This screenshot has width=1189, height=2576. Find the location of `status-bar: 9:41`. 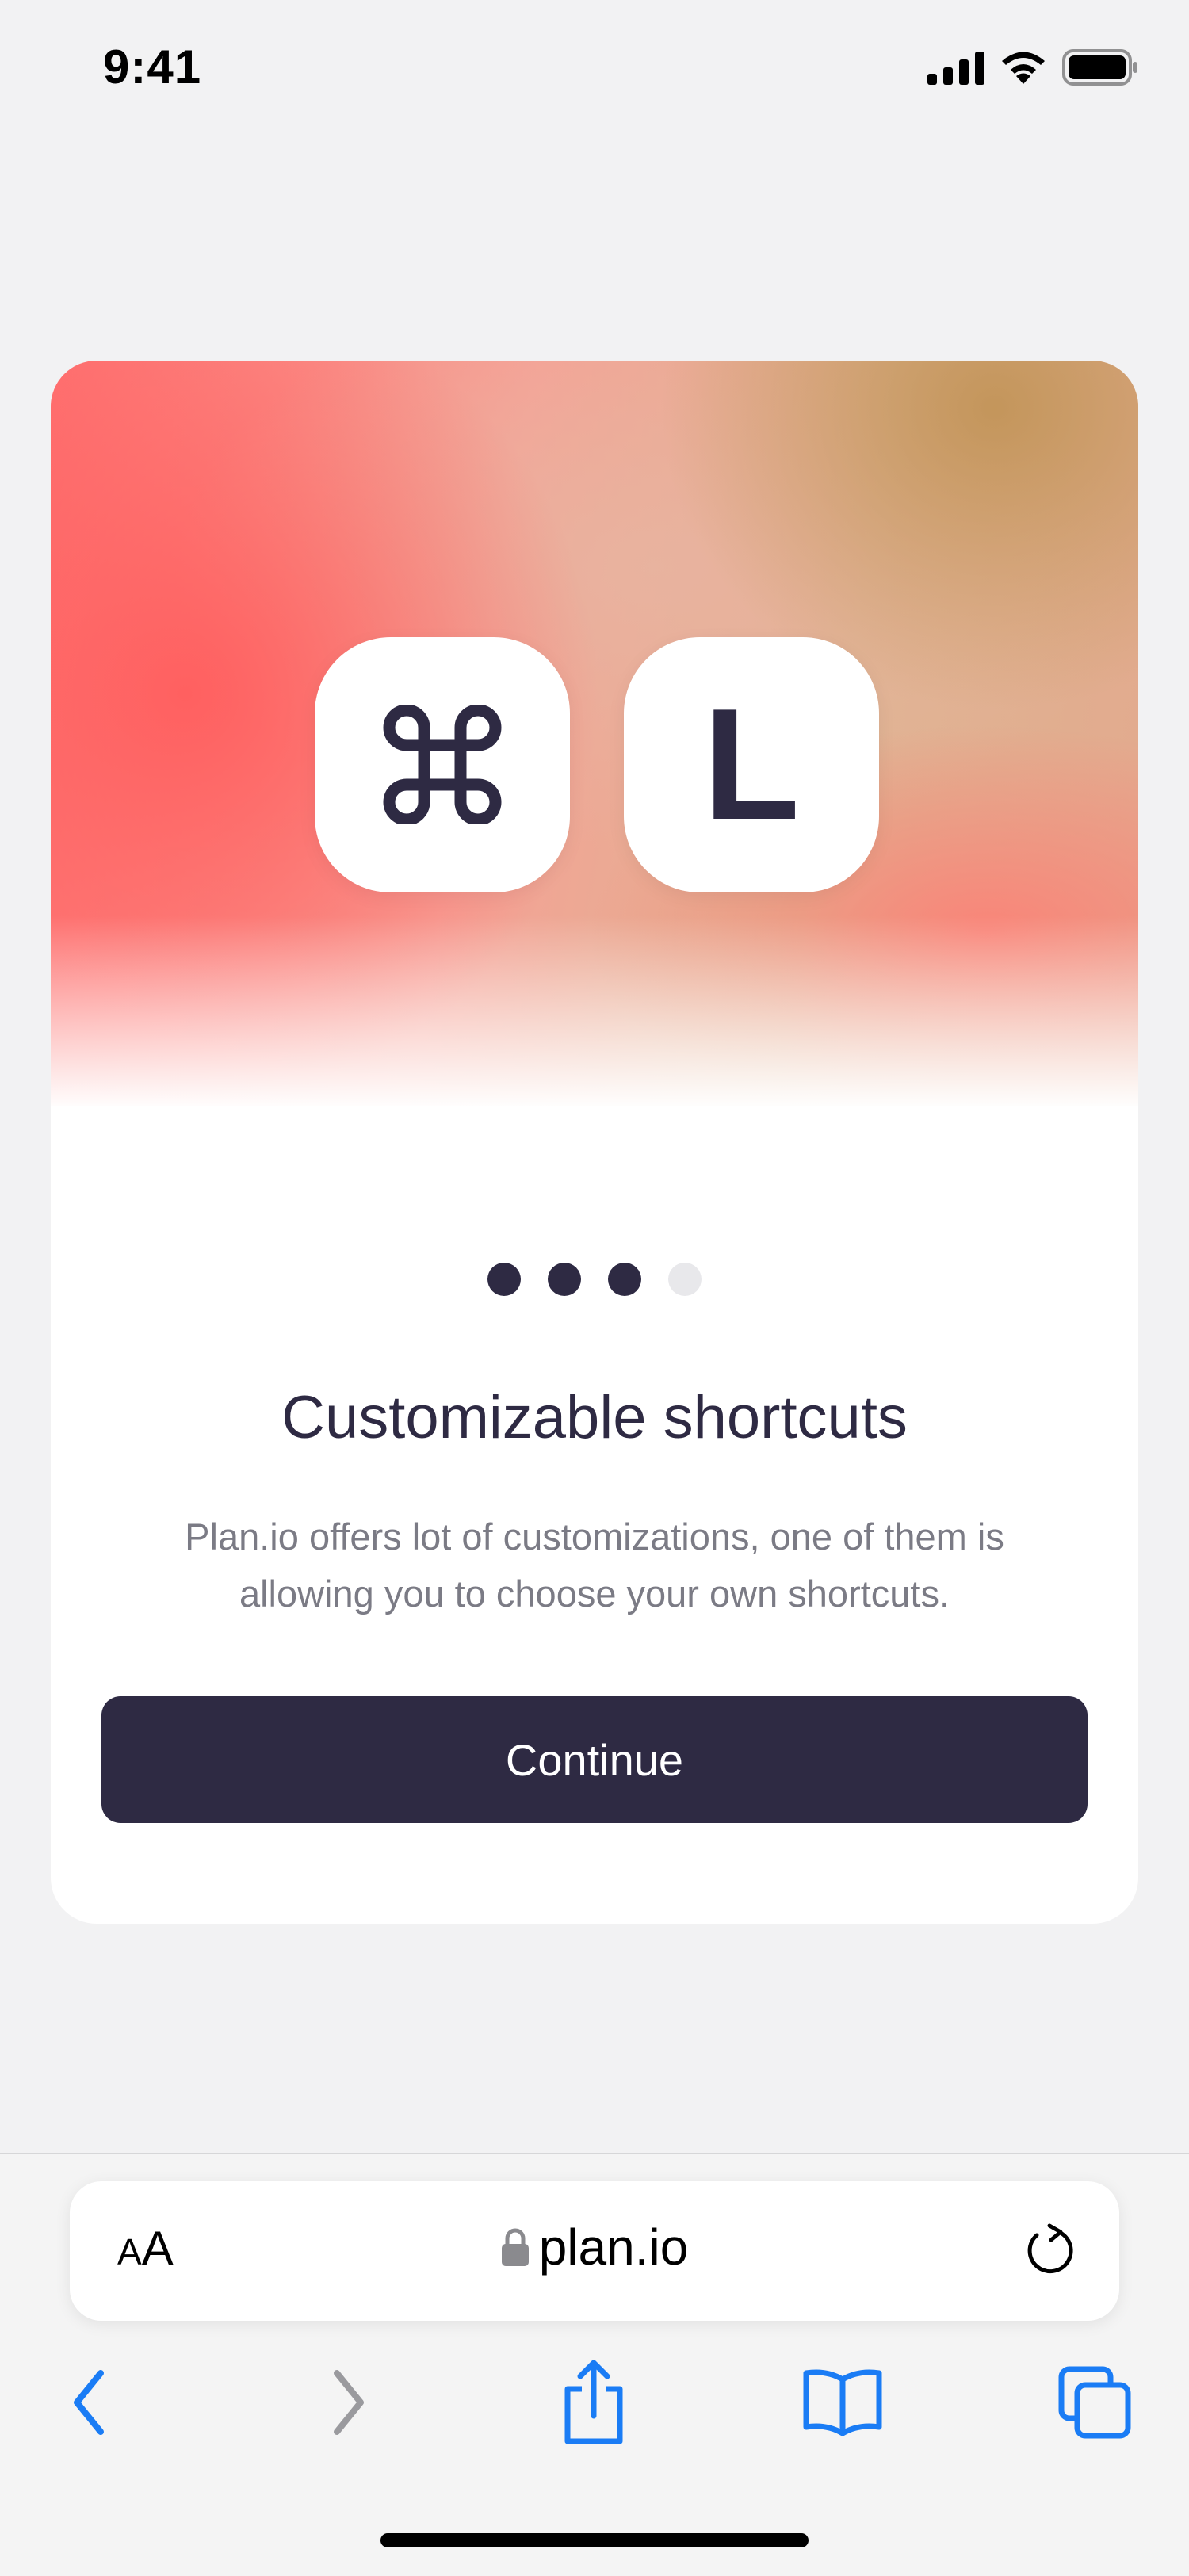

status-bar: 9:41 is located at coordinates (594, 71).